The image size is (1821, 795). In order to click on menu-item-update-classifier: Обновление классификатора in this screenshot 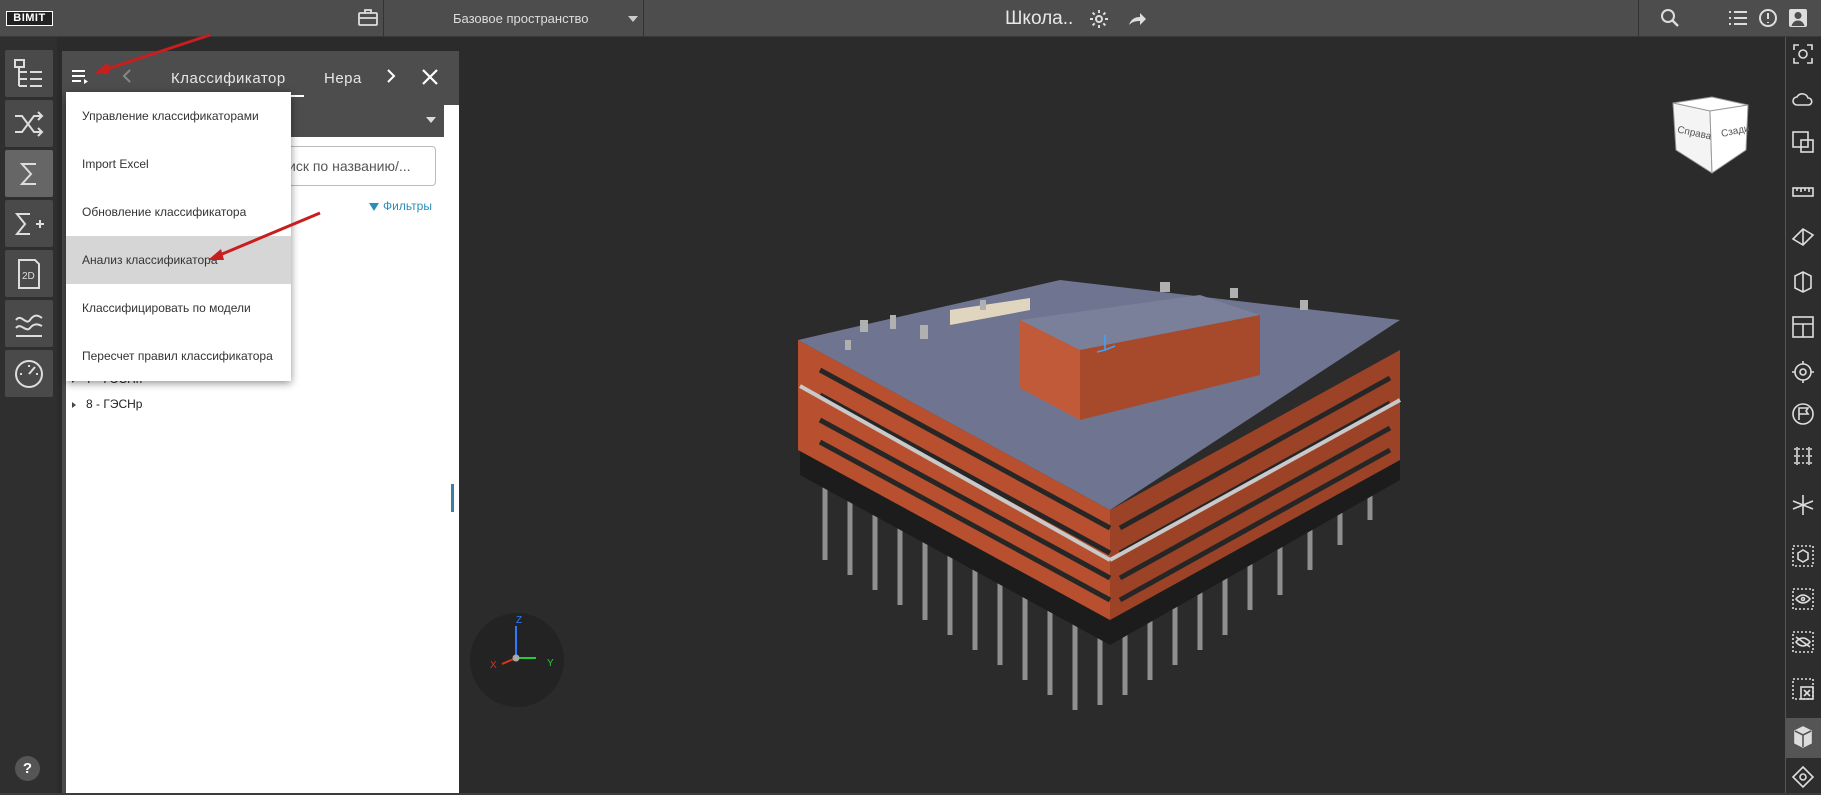, I will do `click(178, 212)`.